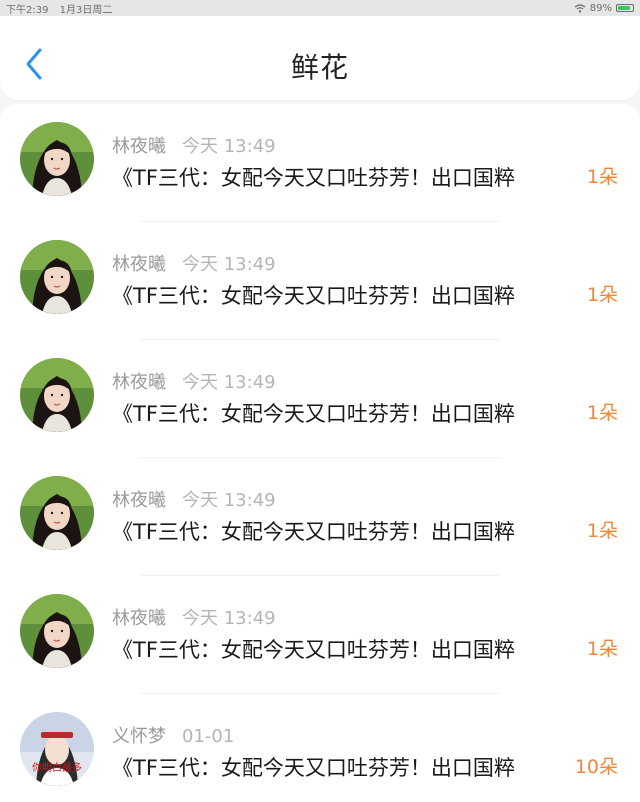 Image resolution: width=640 pixels, height=802 pixels. What do you see at coordinates (173, 735) in the screenshot?
I see `item-meta: 义怀梦 01-01` at bounding box center [173, 735].